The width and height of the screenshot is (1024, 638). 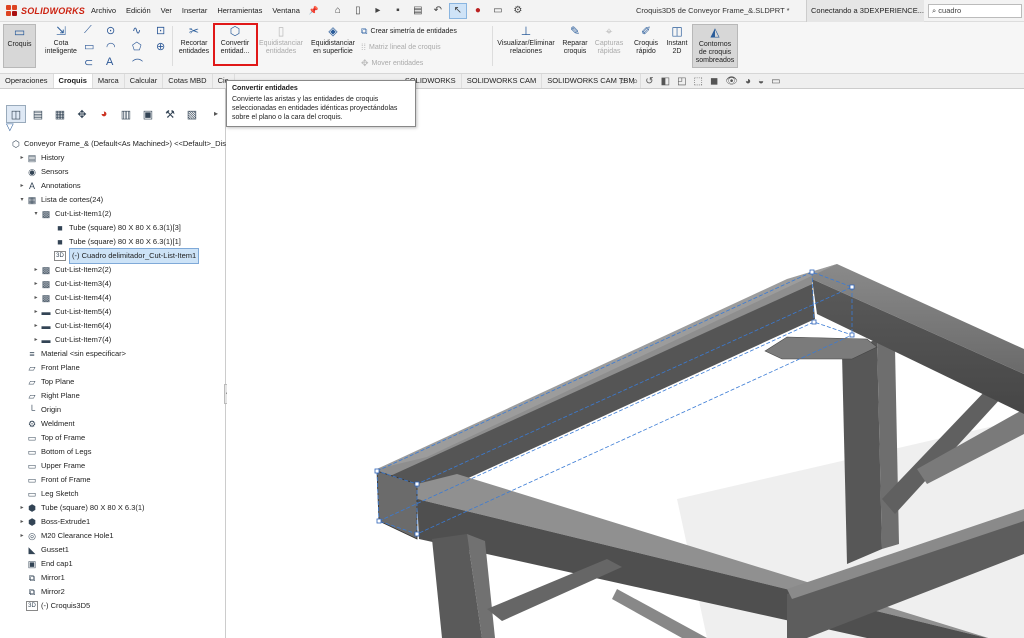 What do you see at coordinates (113, 466) in the screenshot?
I see `tree-item: ▭ Upper Frame` at bounding box center [113, 466].